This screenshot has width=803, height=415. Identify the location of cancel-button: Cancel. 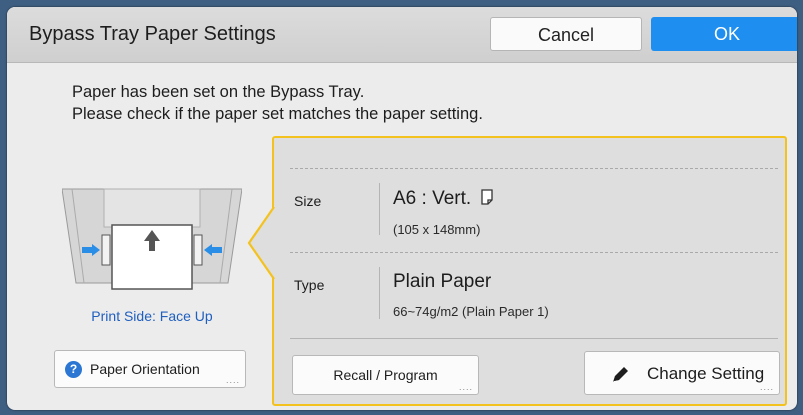
(566, 34).